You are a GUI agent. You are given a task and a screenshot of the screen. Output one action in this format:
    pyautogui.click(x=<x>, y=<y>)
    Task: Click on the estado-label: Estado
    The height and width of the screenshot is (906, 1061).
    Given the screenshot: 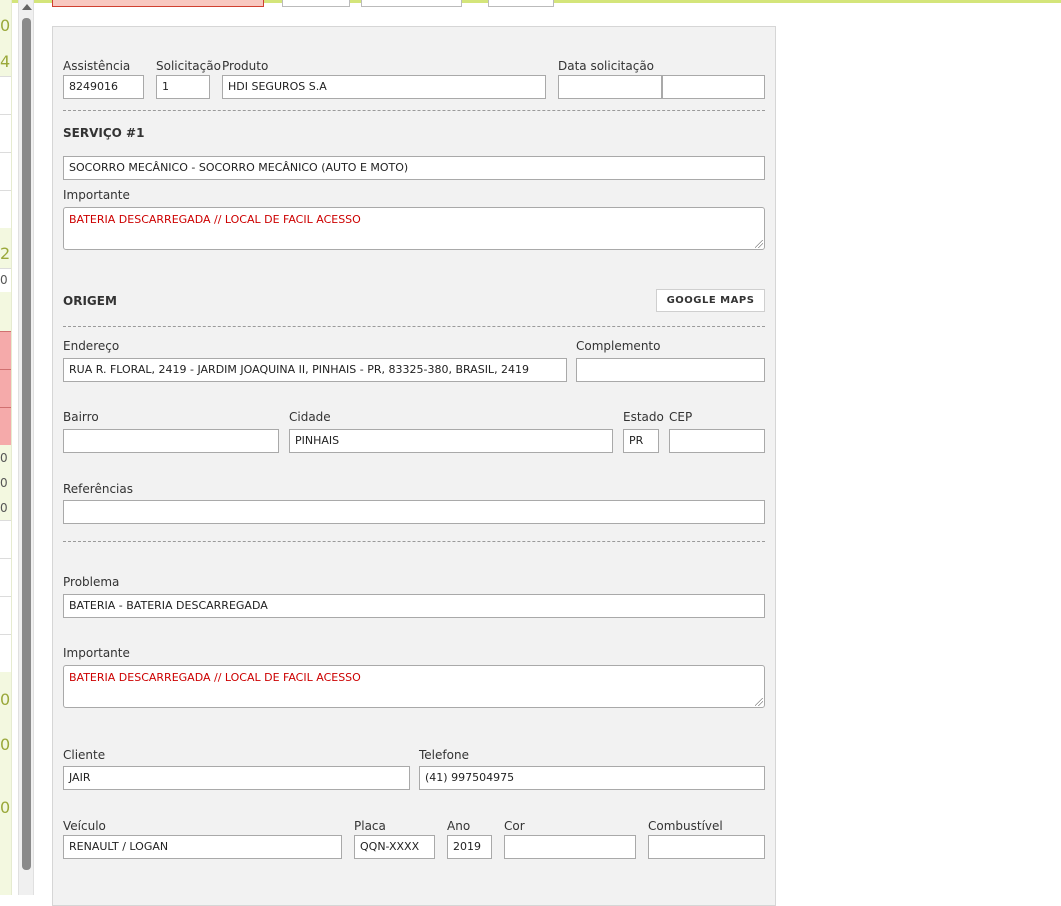 What is the action you would take?
    pyautogui.click(x=643, y=417)
    